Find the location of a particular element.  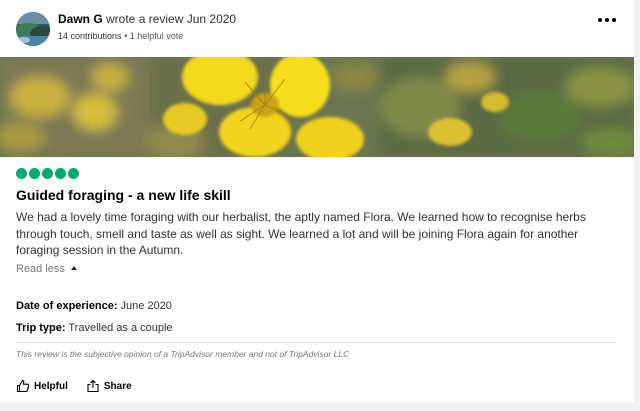

trip-type-value: Travelled as a couple is located at coordinates (120, 328).